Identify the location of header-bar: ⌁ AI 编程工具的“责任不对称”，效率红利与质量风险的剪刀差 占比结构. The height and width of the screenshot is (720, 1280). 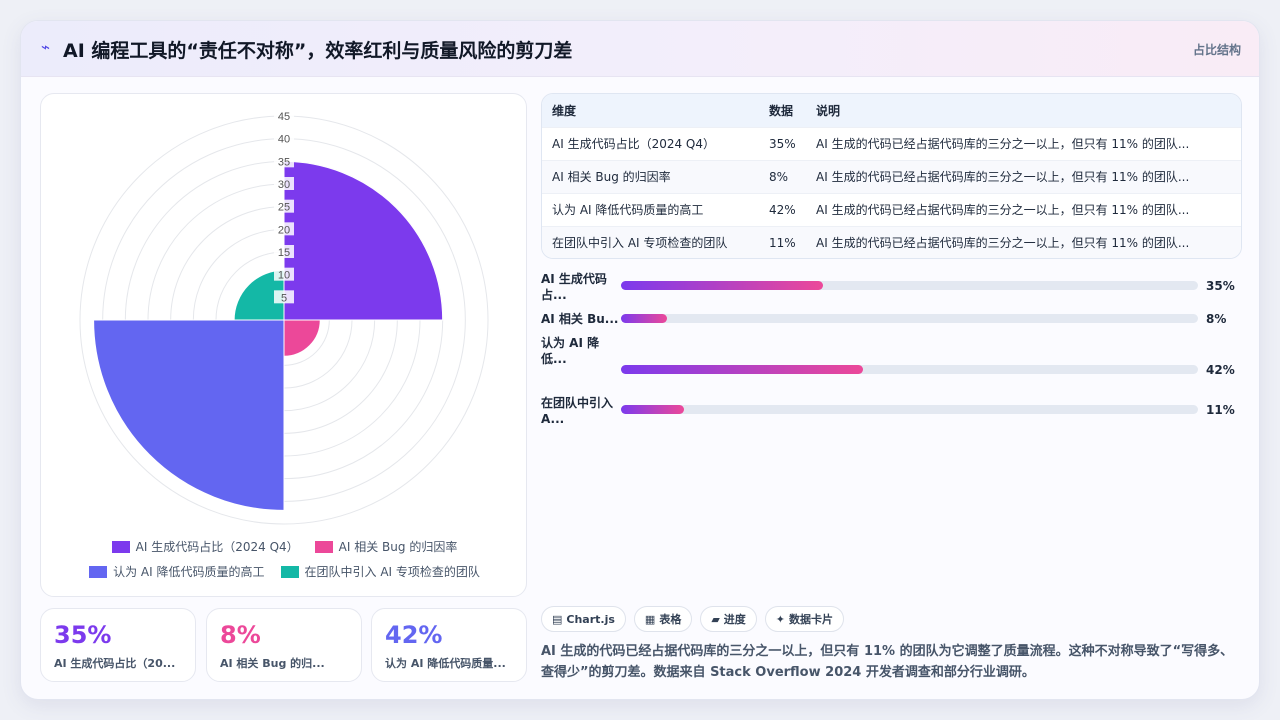
(640, 49).